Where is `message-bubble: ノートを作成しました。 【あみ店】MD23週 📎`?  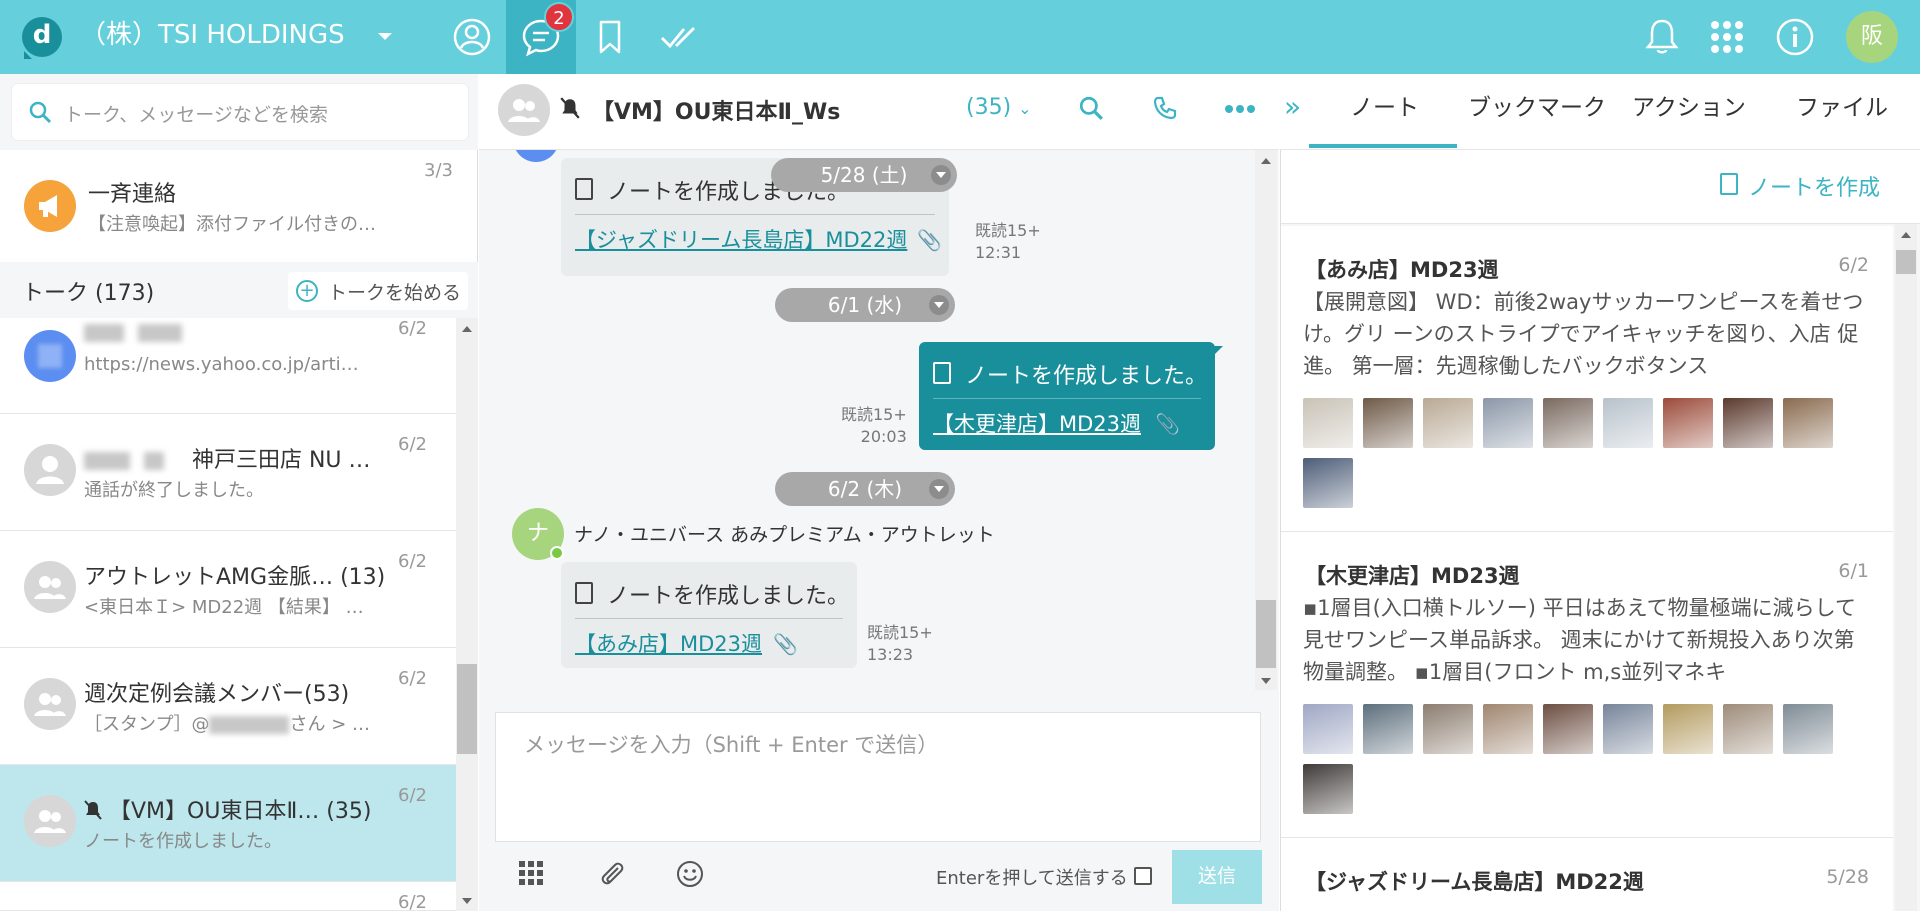
message-bubble: ノートを作成しました。 【あみ店】MD23週 📎 is located at coordinates (709, 615).